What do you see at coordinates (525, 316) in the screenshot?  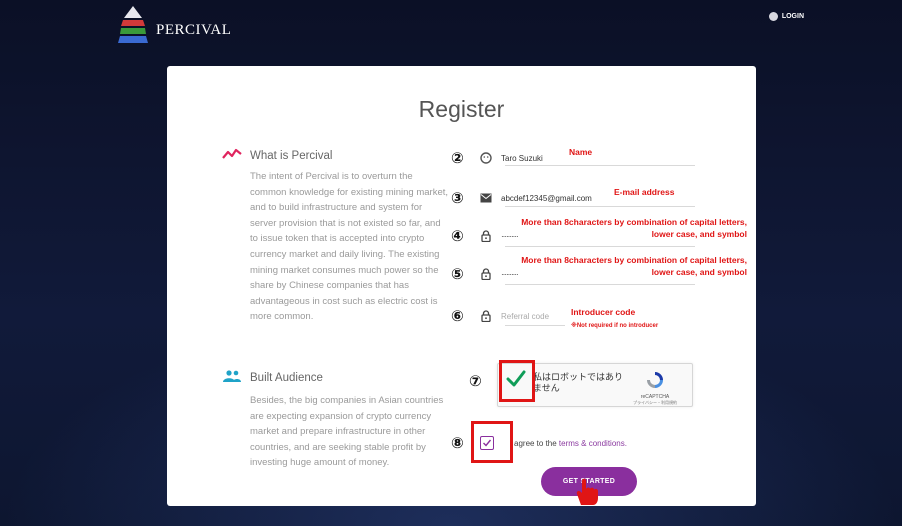 I see `referral-code-input: Referral code` at bounding box center [525, 316].